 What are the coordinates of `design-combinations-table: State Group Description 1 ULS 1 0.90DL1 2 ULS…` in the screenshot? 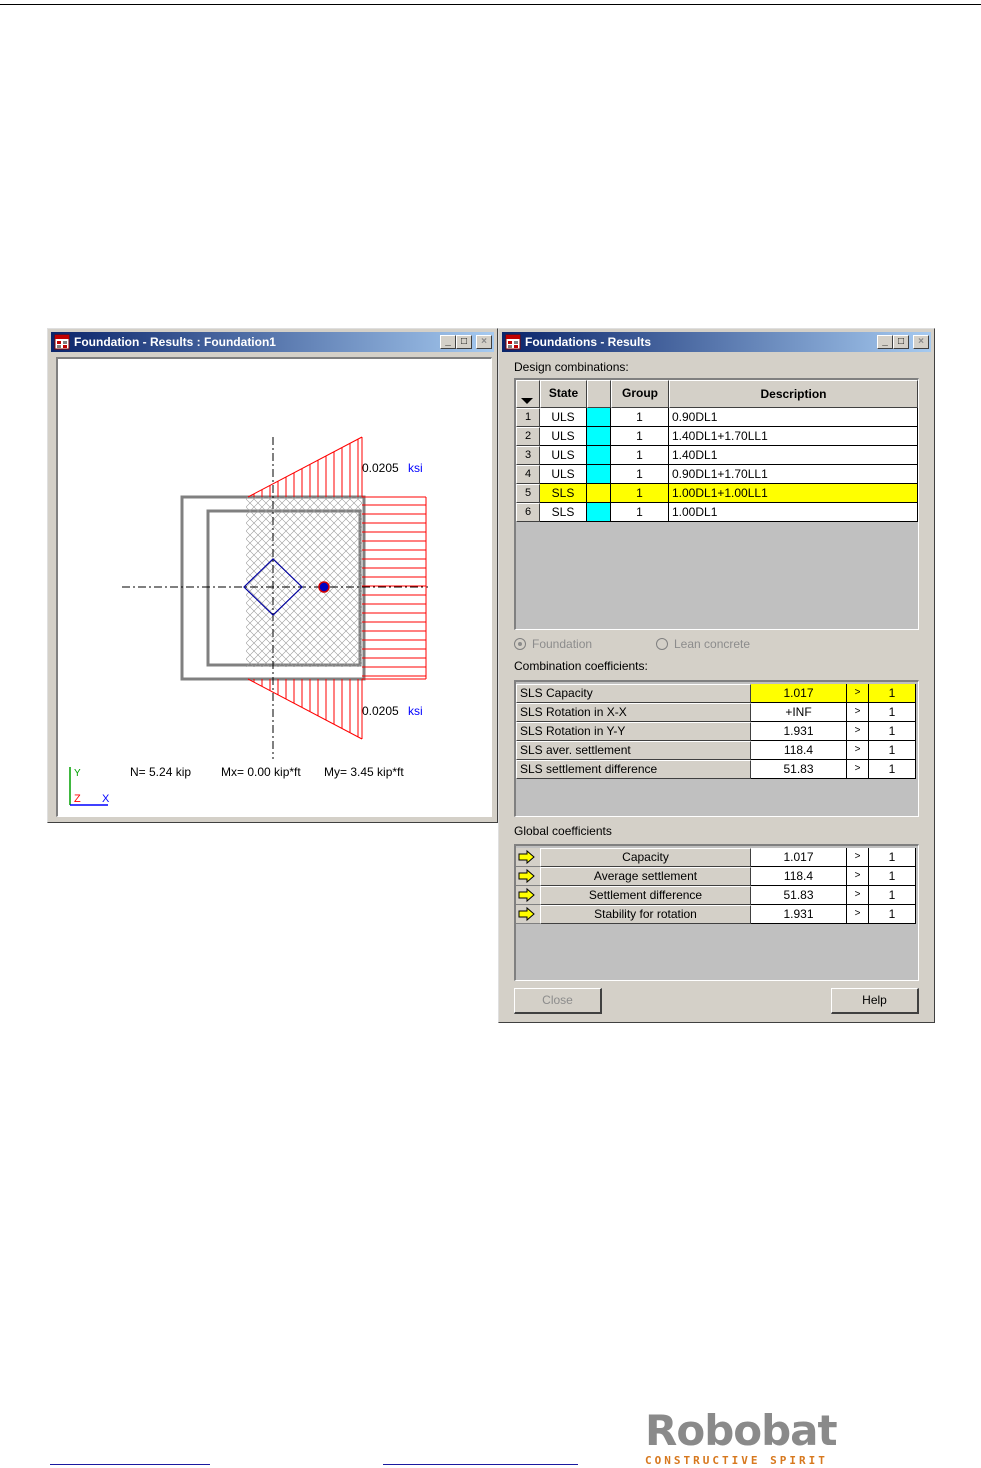 It's located at (716, 504).